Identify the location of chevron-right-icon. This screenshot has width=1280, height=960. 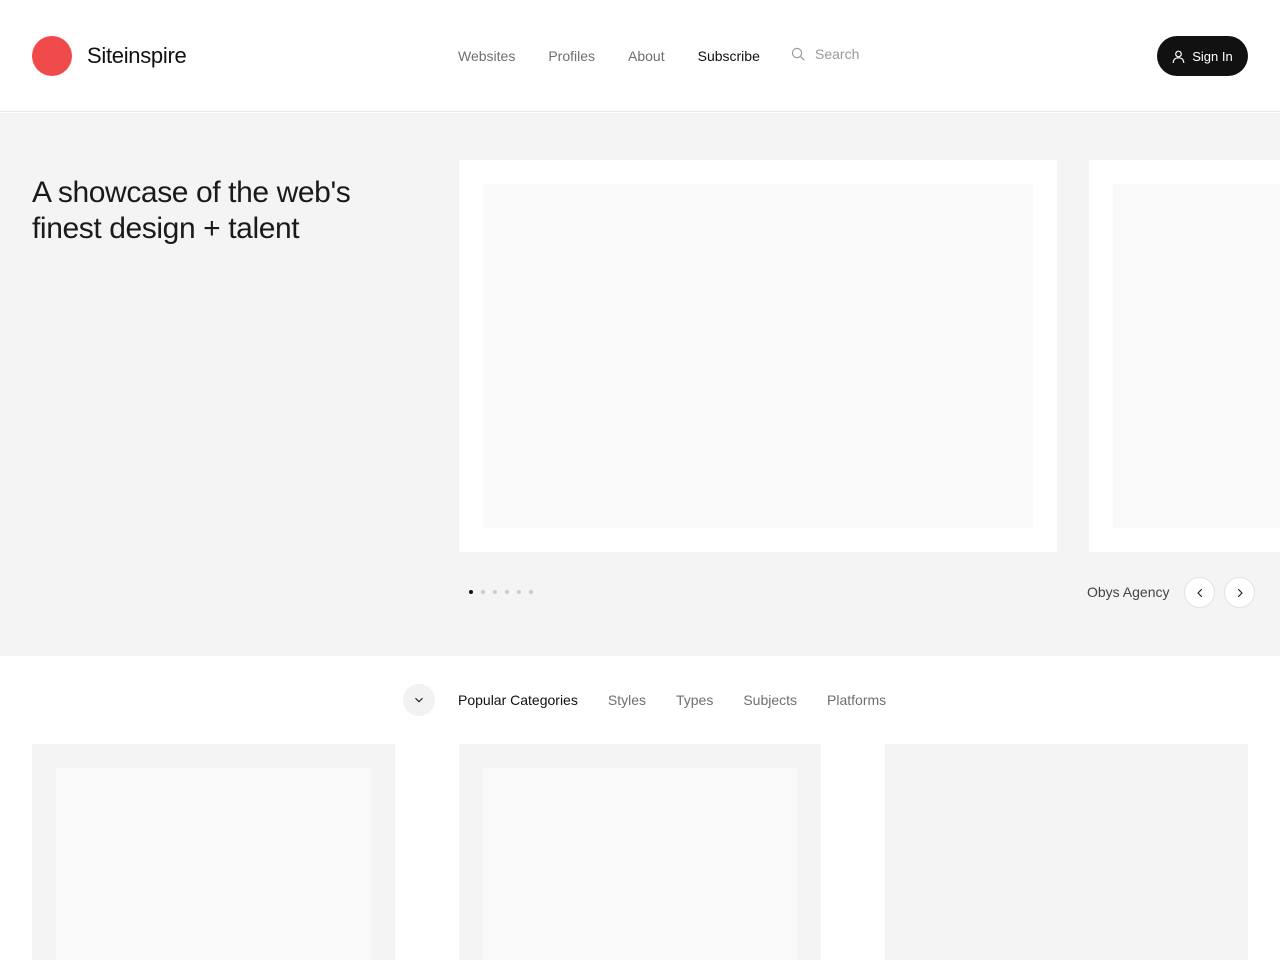
(1240, 592).